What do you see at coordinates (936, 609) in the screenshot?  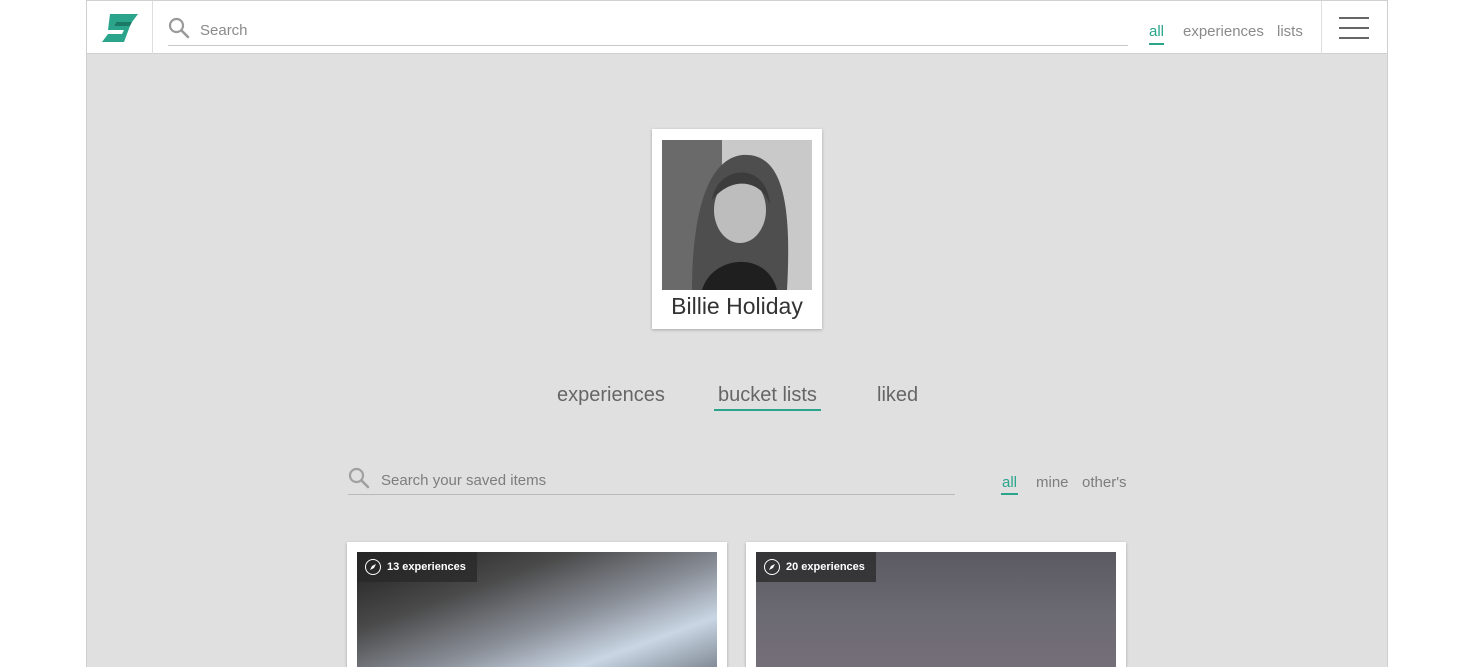 I see `bucket-list-image: 20 experiences` at bounding box center [936, 609].